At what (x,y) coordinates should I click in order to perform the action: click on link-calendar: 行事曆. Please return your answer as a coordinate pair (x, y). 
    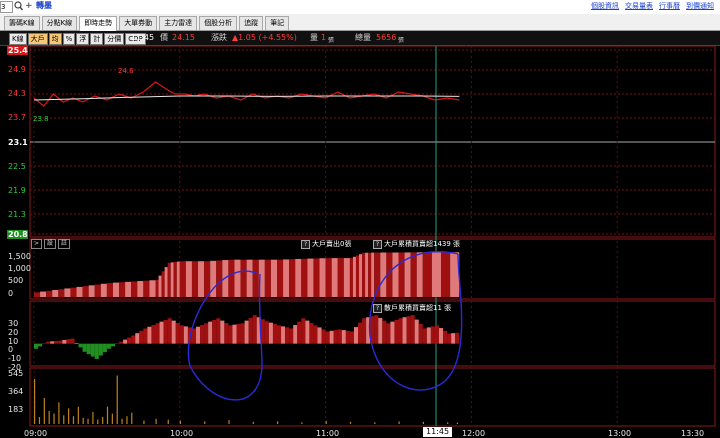
    Looking at the image, I should click on (669, 6).